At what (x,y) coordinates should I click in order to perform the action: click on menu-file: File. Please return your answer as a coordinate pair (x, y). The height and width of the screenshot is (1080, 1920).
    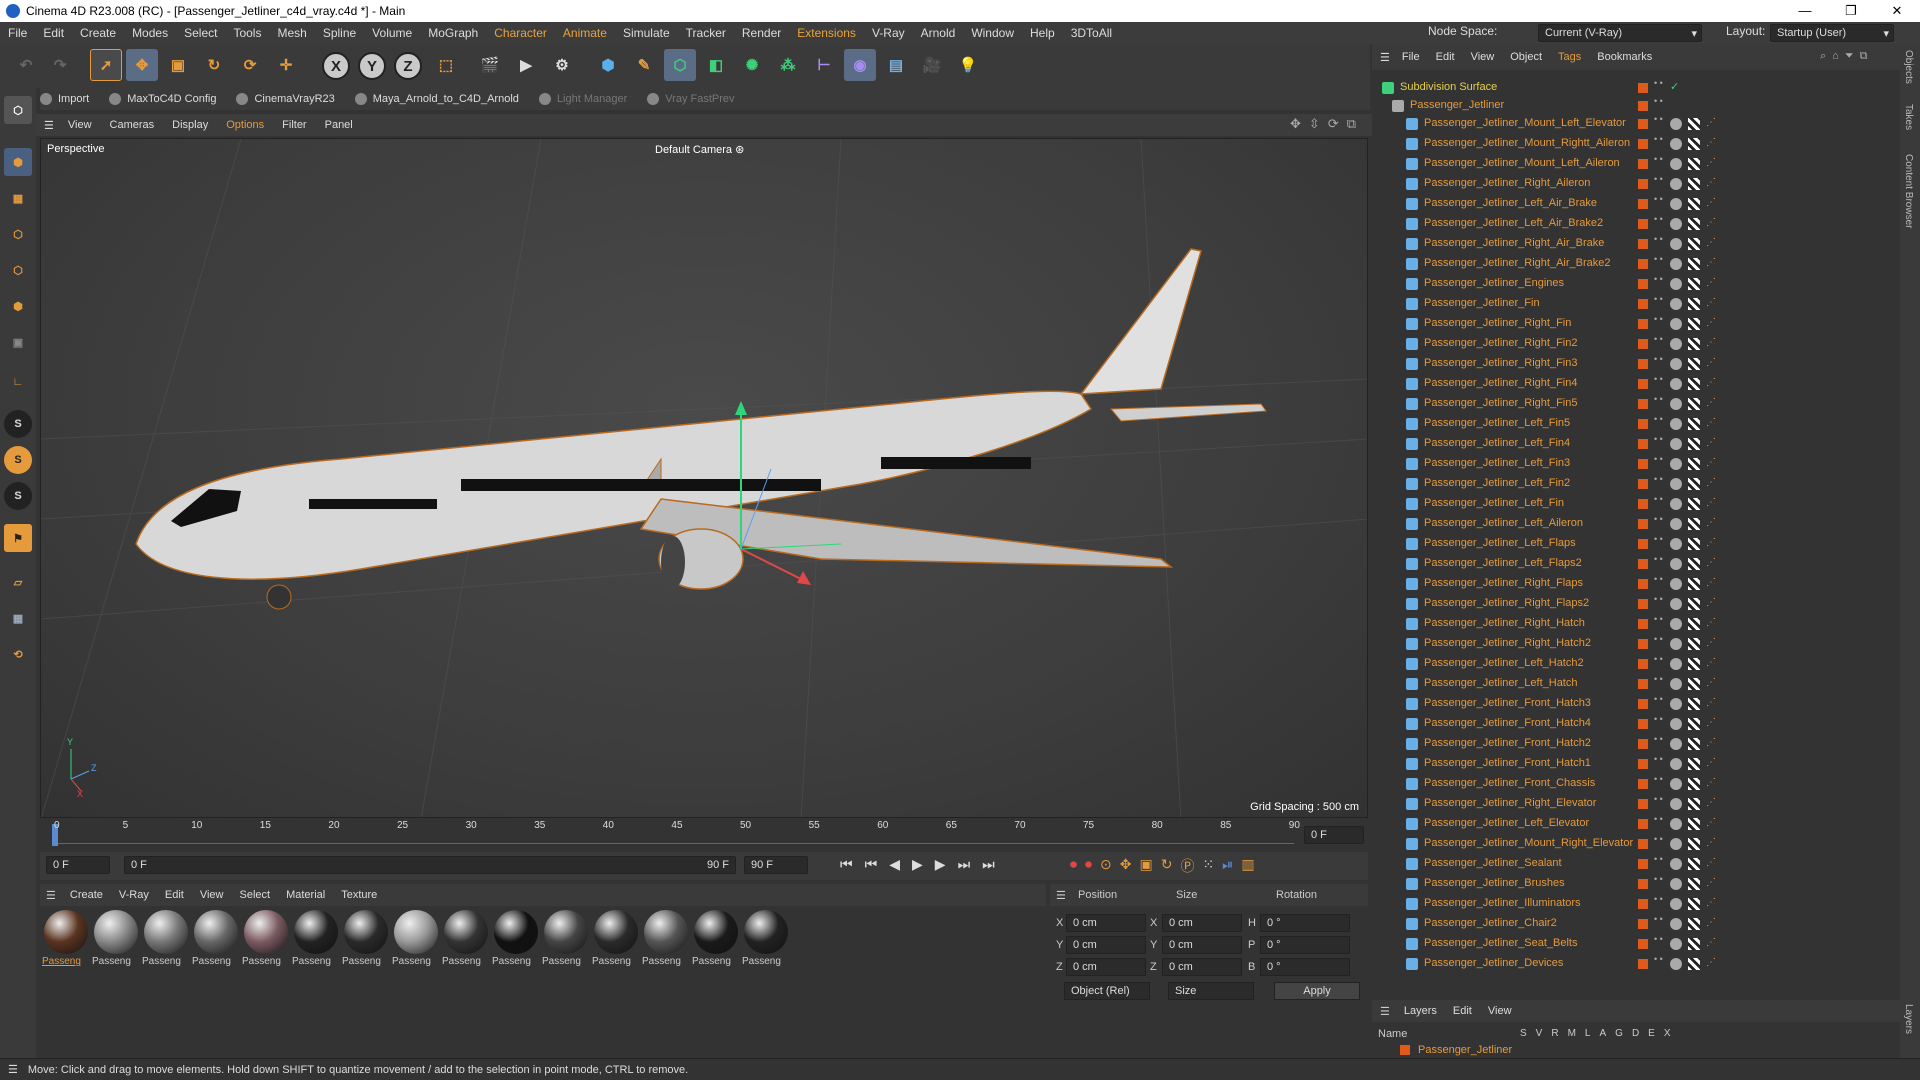
    Looking at the image, I should click on (17, 33).